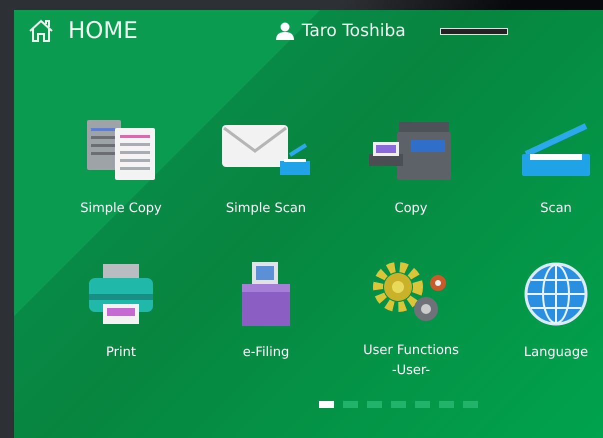 The width and height of the screenshot is (603, 438). Describe the element at coordinates (411, 316) in the screenshot. I see `function-tile: User Functions -User-` at that location.